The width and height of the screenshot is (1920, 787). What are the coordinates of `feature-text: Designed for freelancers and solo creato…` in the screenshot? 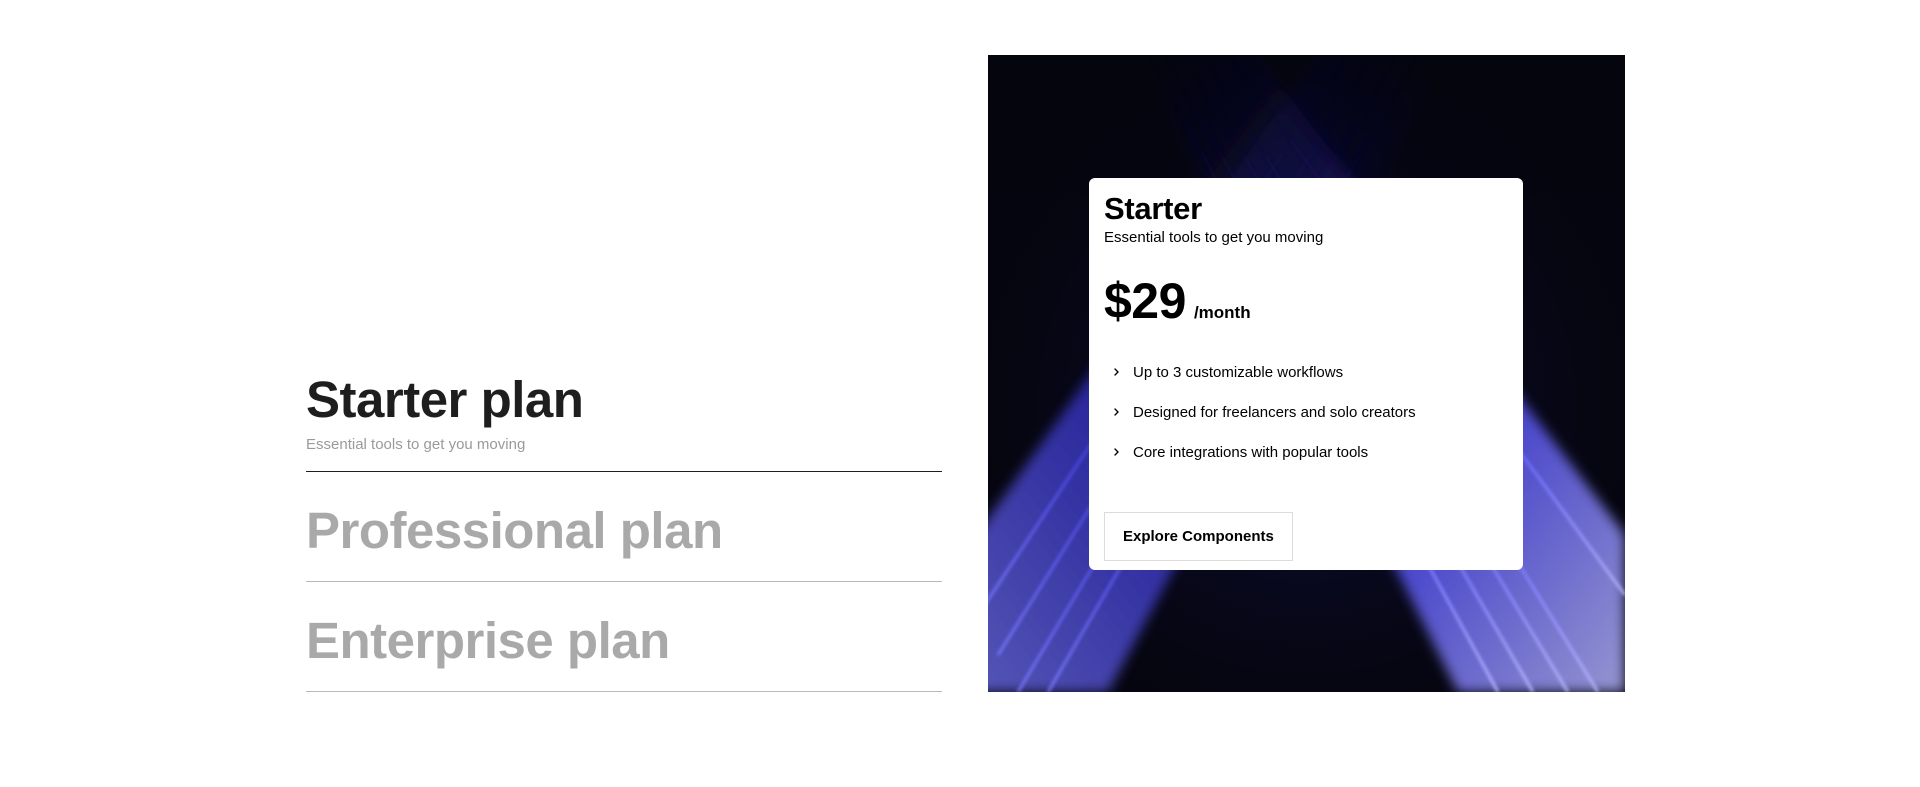 It's located at (1274, 412).